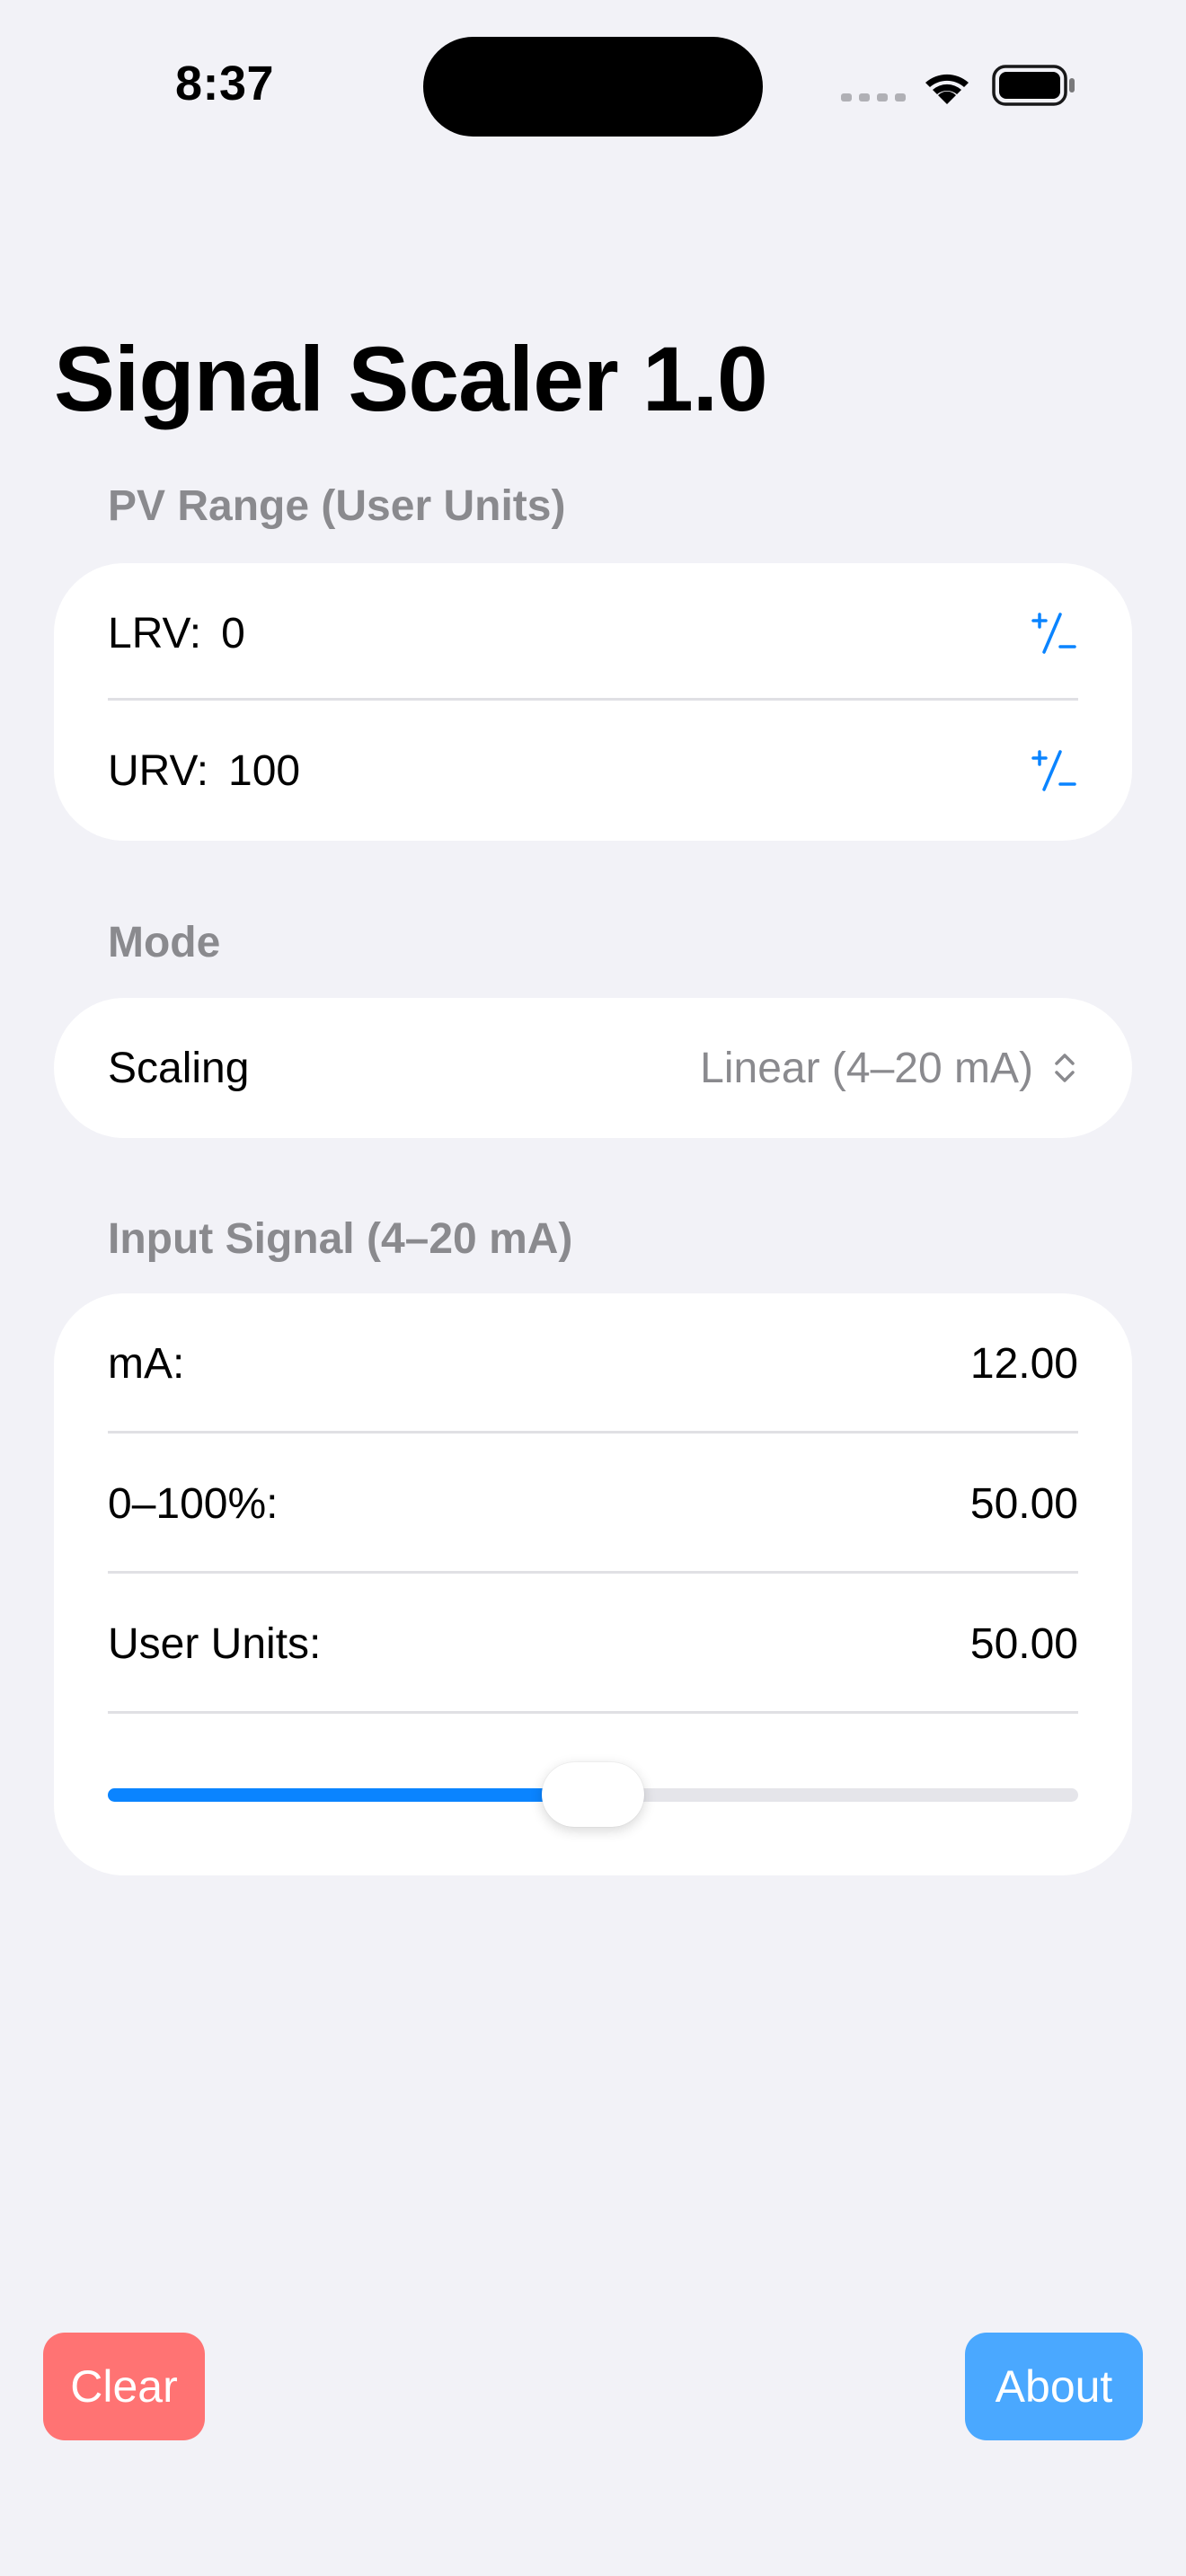  What do you see at coordinates (1033, 85) in the screenshot?
I see `battery-icon` at bounding box center [1033, 85].